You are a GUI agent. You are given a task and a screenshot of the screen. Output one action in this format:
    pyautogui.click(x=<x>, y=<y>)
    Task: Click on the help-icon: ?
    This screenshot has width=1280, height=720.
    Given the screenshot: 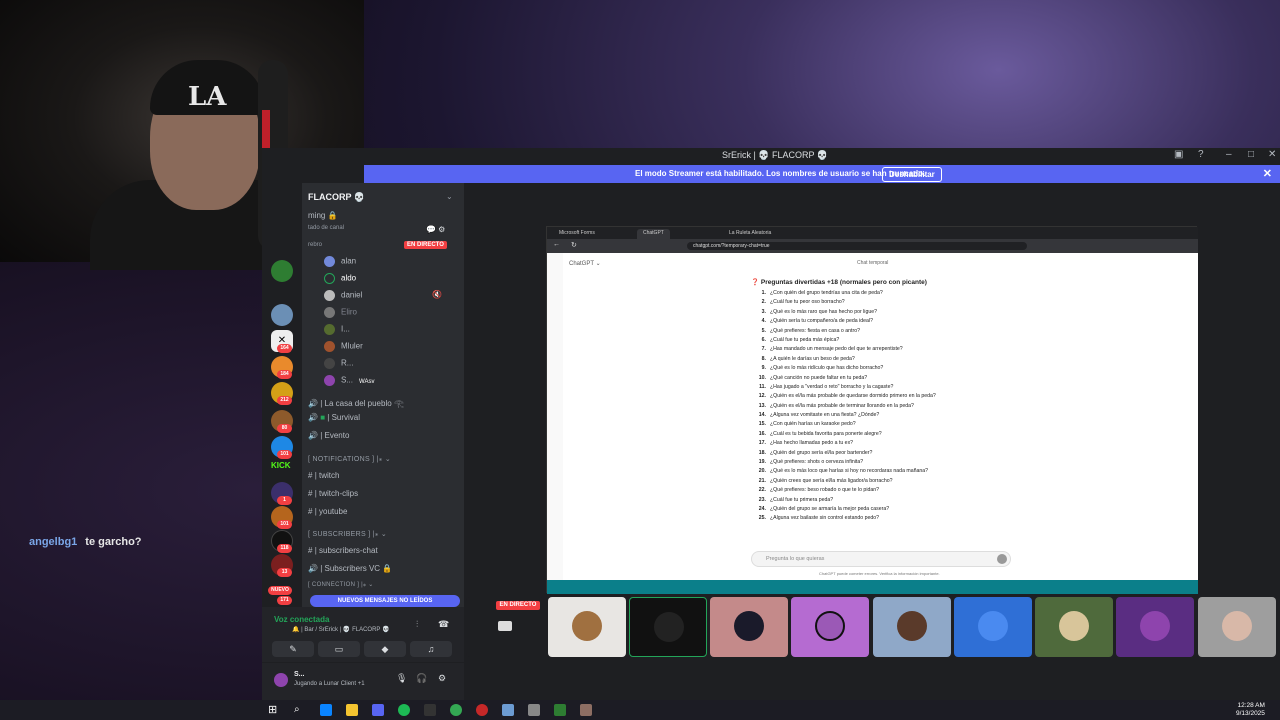 What is the action you would take?
    pyautogui.click(x=1201, y=154)
    